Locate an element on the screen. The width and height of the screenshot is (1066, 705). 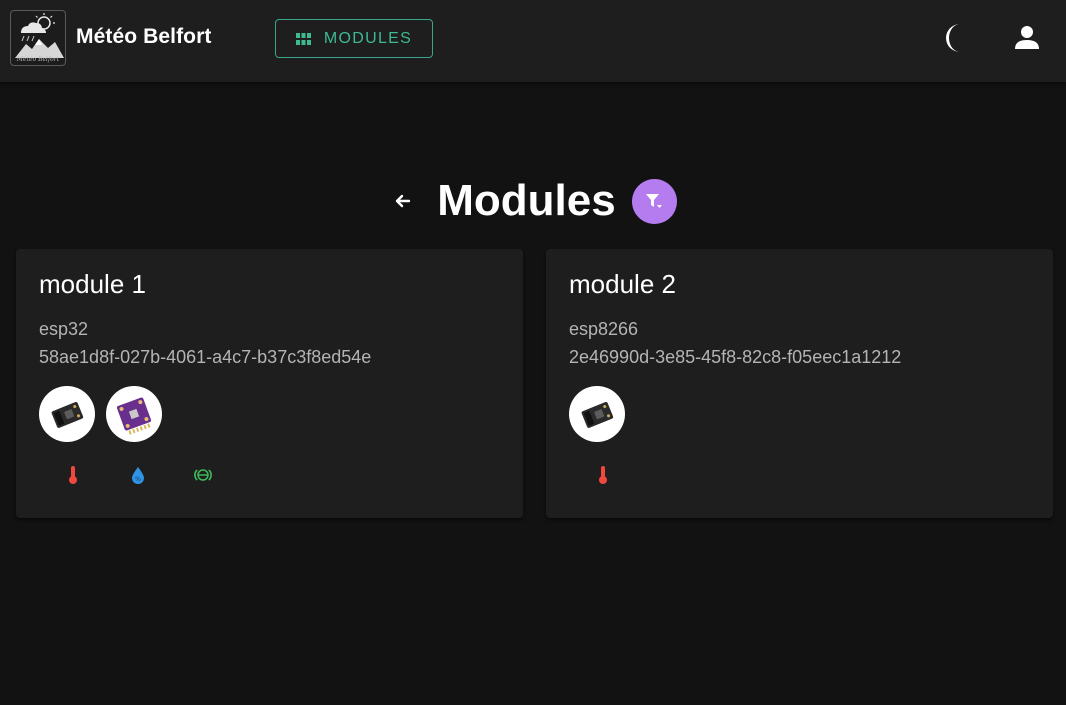
moon-icon is located at coordinates (953, 38).